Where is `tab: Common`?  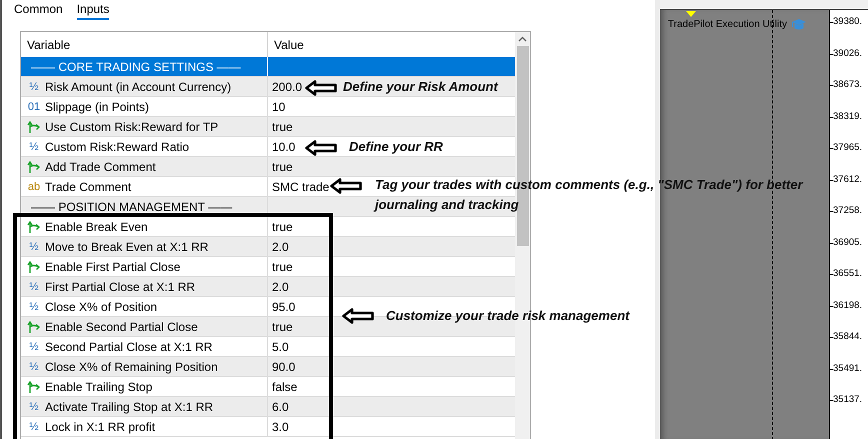
tab: Common is located at coordinates (38, 11).